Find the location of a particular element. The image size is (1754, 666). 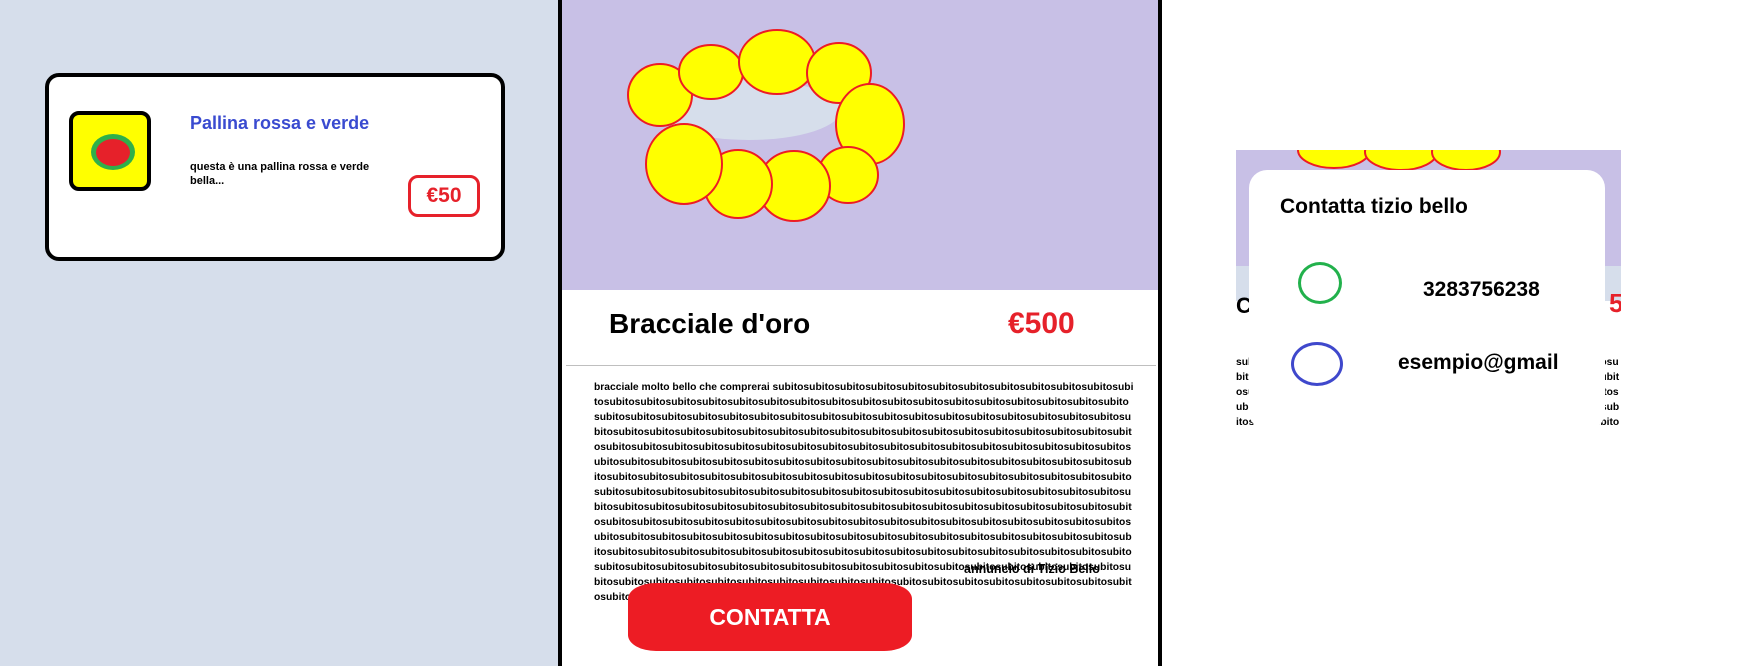

email-address: esempio@gmail is located at coordinates (1478, 363).